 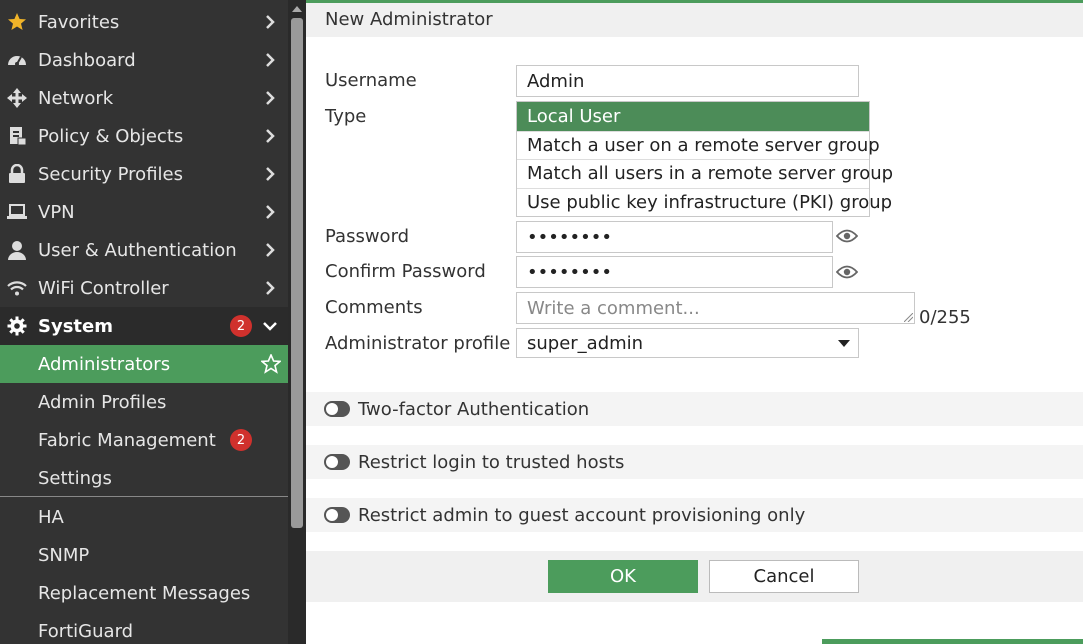 I want to click on type-option-remote-group: Match all users in a remote server group, so click(x=705, y=173).